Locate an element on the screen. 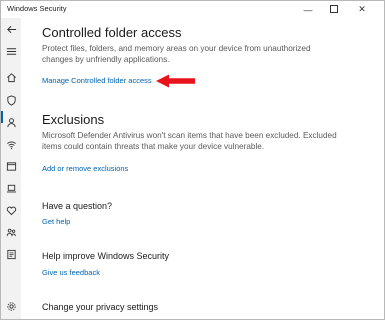 The width and height of the screenshot is (385, 320). get-help-link: Get help is located at coordinates (56, 221).